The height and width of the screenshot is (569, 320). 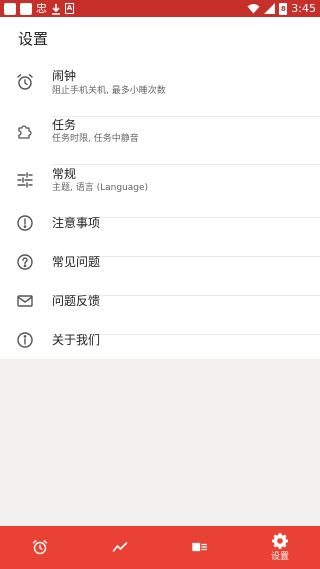 What do you see at coordinates (41, 8) in the screenshot?
I see `notification-glyph: 忠` at bounding box center [41, 8].